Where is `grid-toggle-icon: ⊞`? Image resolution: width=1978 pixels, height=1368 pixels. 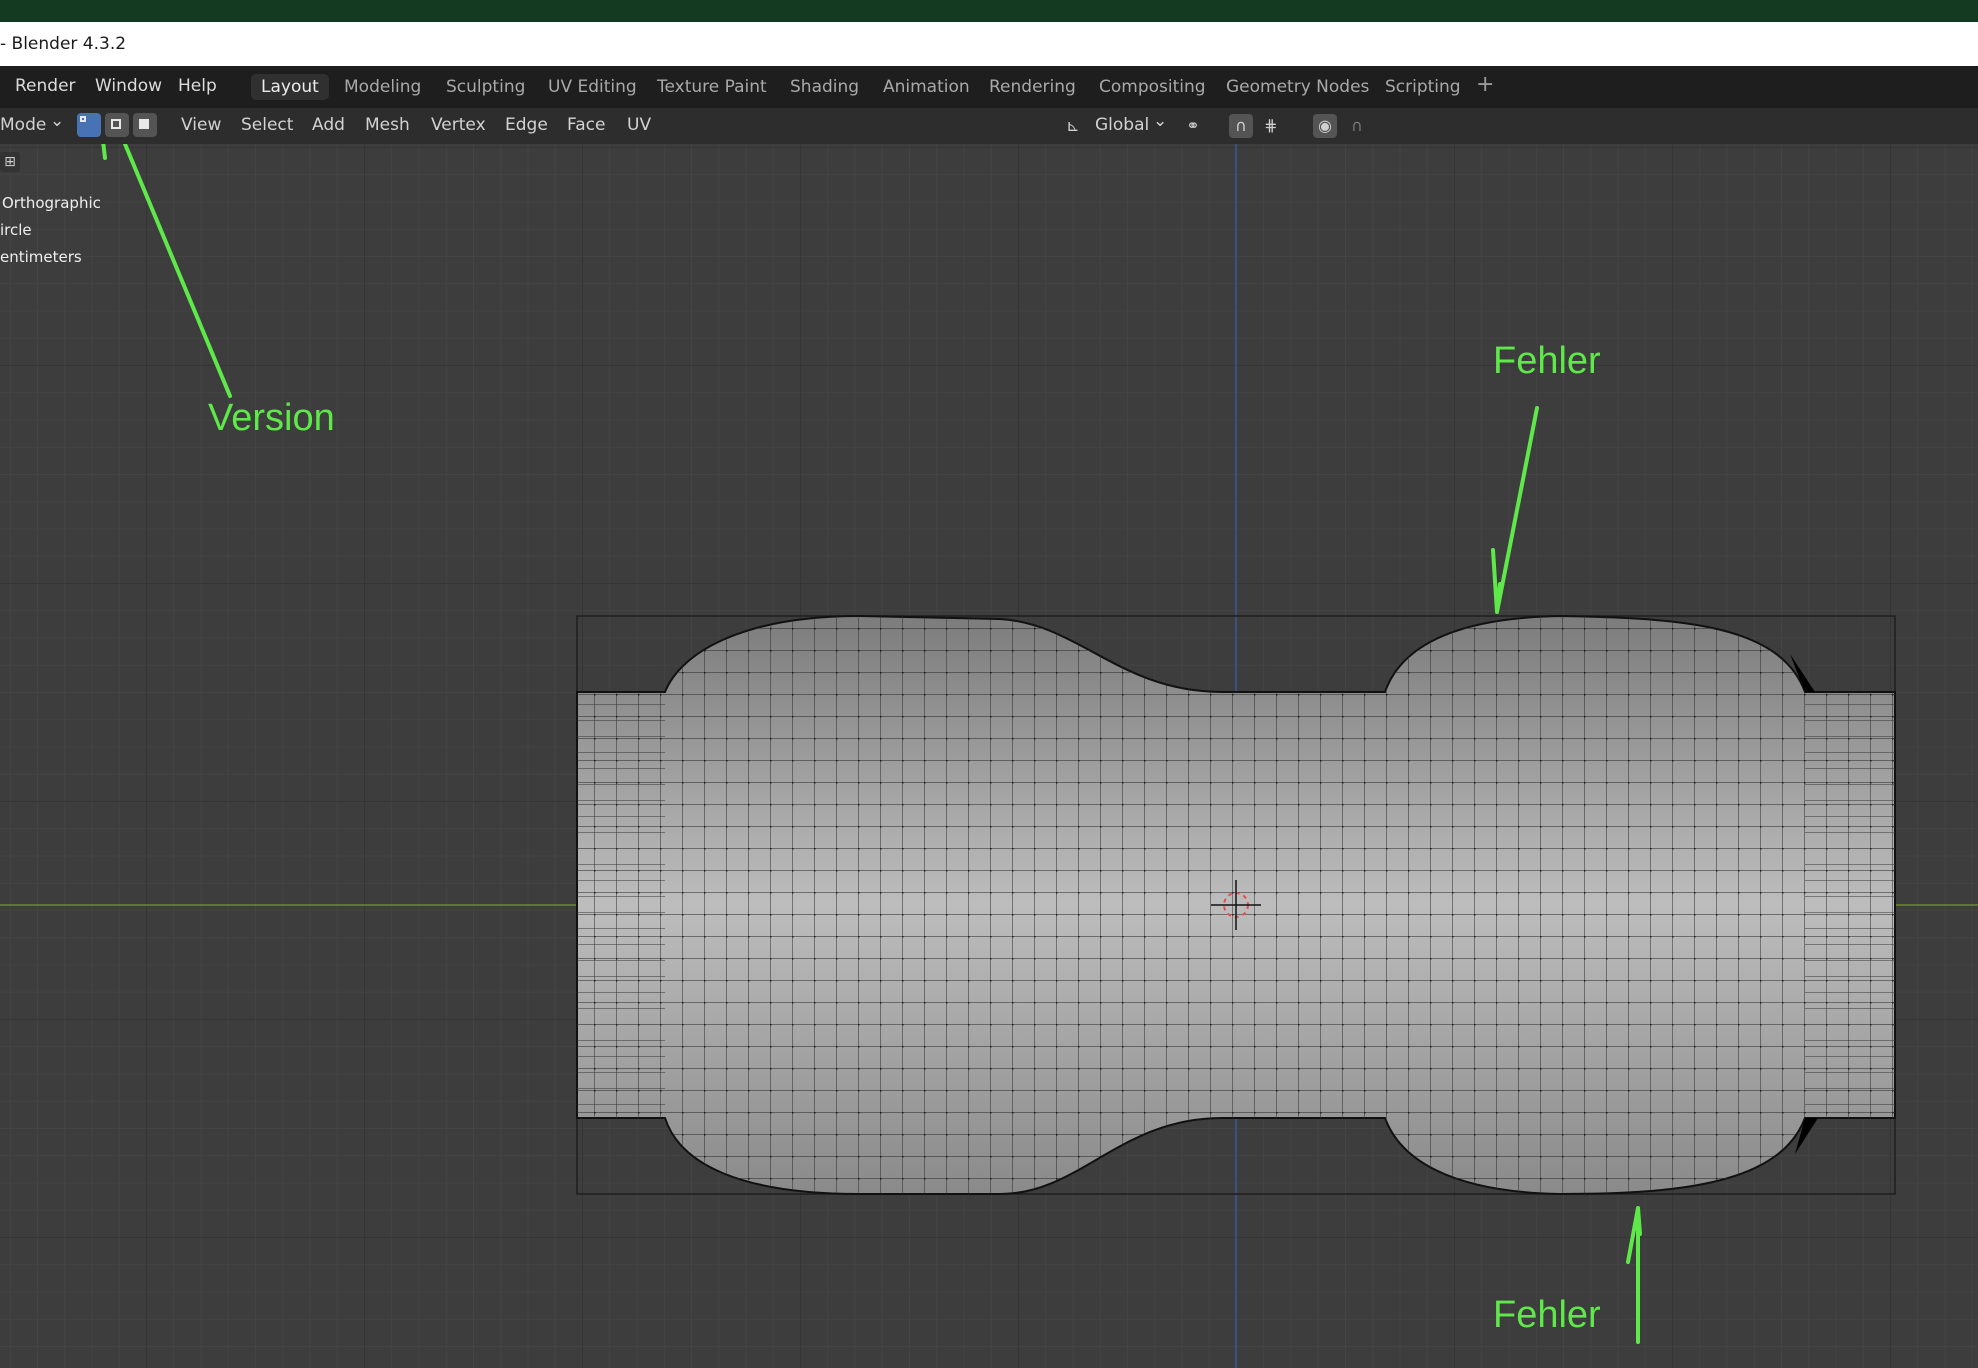 grid-toggle-icon: ⊞ is located at coordinates (10, 162).